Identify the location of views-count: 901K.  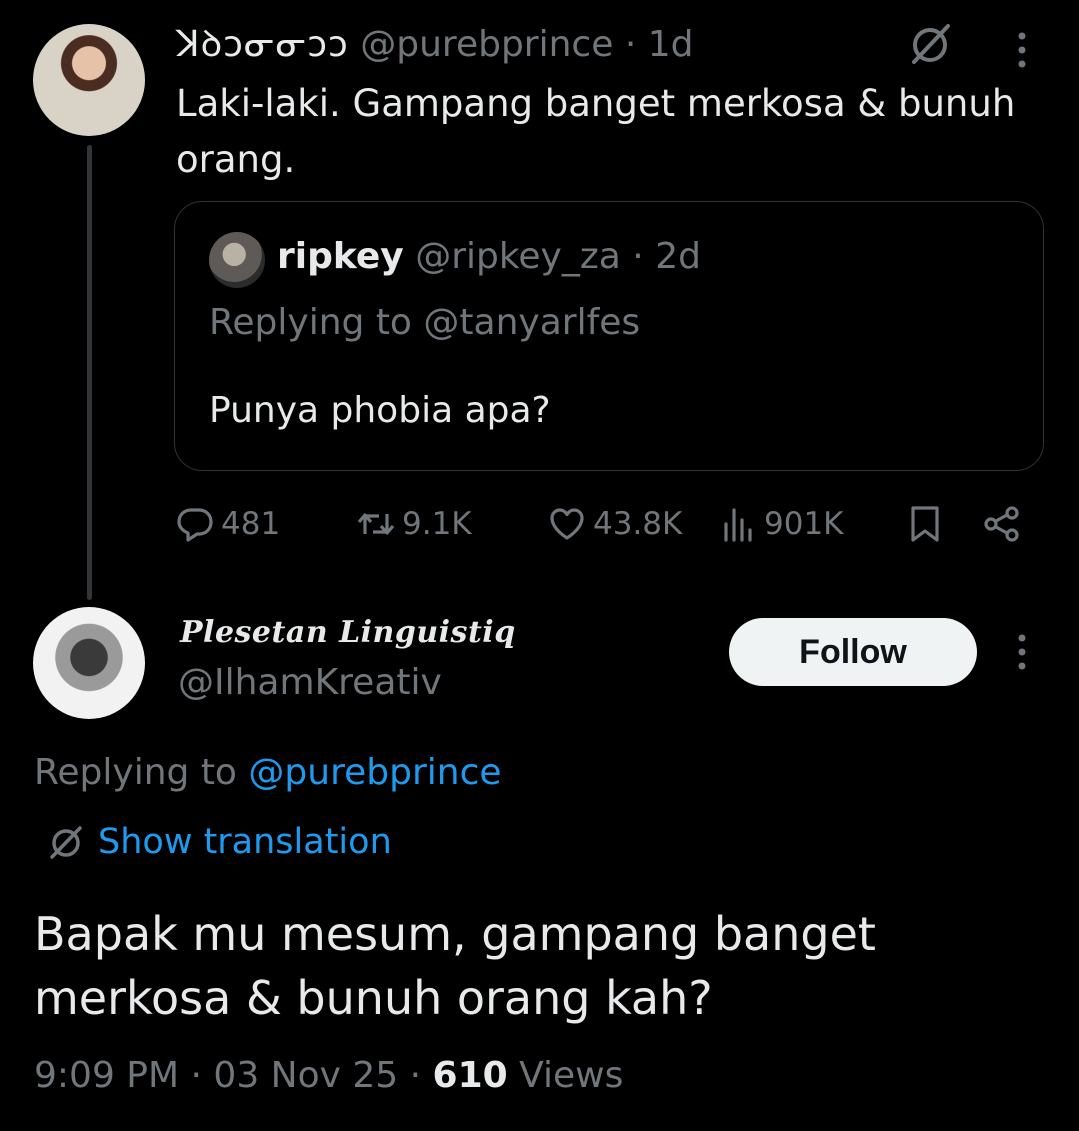
(804, 524).